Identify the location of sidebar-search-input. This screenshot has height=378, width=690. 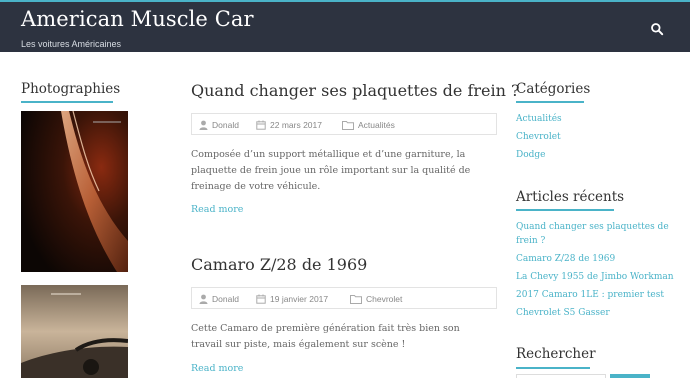
(561, 376).